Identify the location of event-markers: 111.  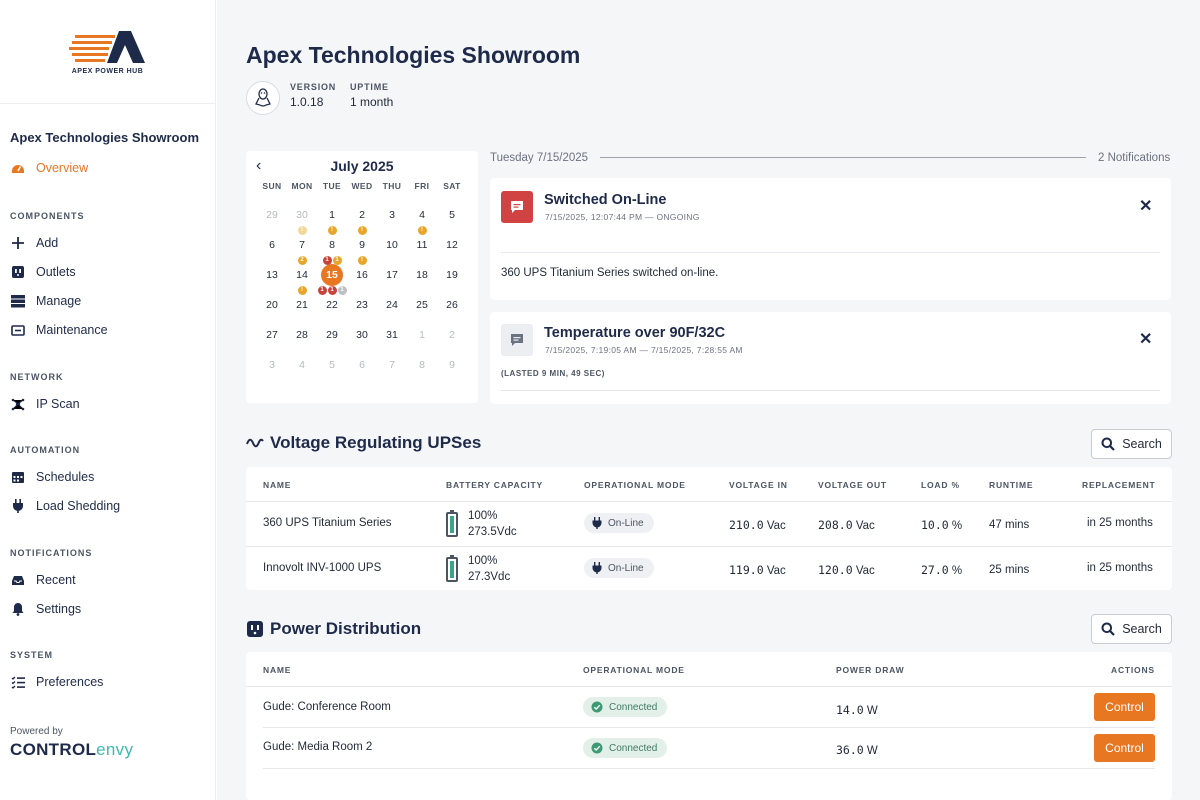
(332, 291).